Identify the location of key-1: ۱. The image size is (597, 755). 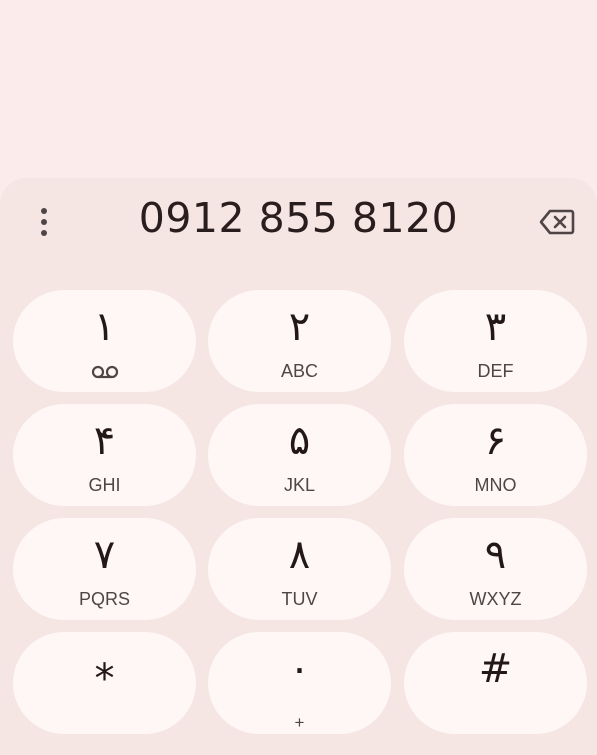
(104, 341).